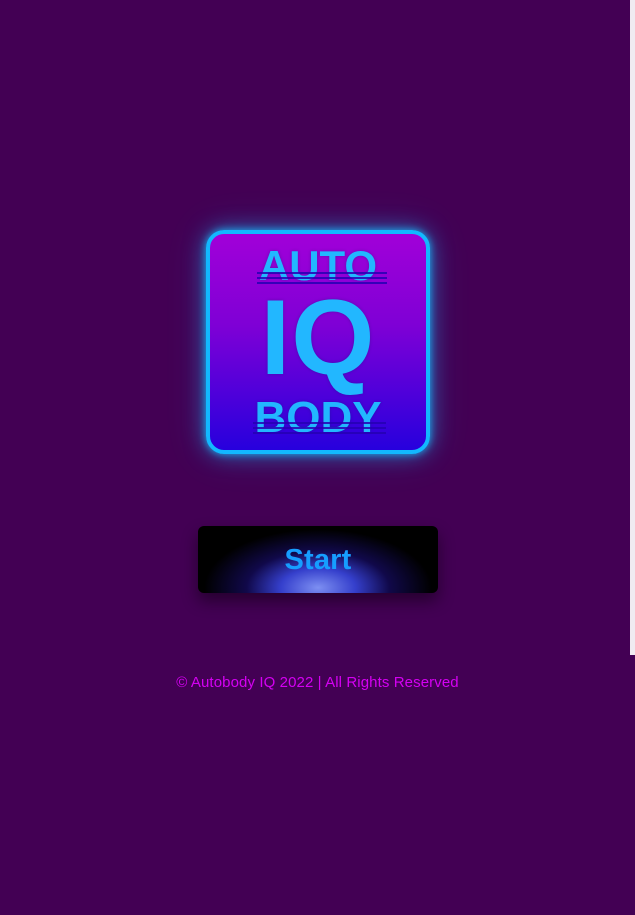  Describe the element at coordinates (632, 327) in the screenshot. I see `page-scrollbar` at that location.